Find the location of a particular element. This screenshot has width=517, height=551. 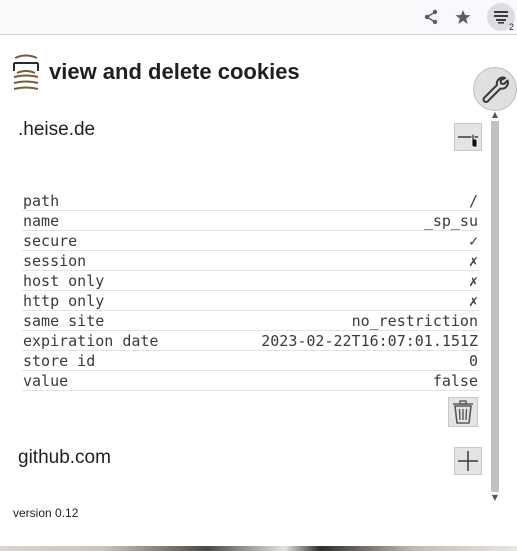

cookie-property-row: name _sp_su is located at coordinates (250, 220).